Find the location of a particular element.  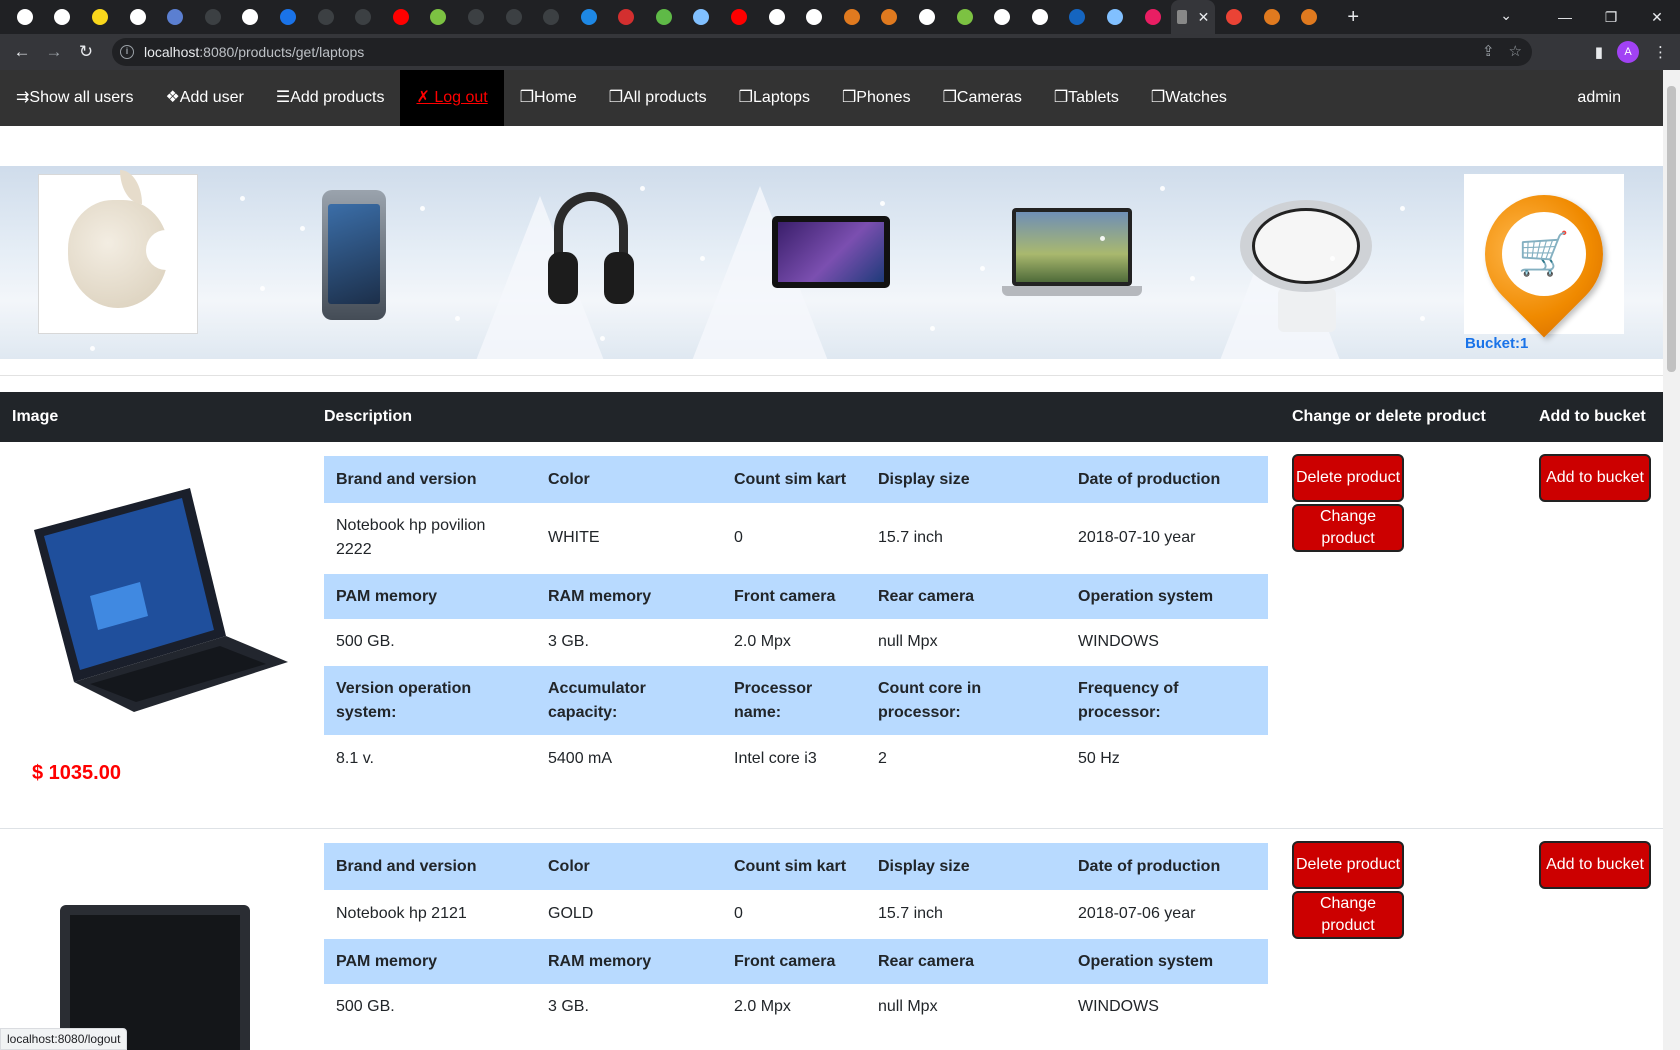

nav-laptops: ❒Laptops is located at coordinates (774, 98).